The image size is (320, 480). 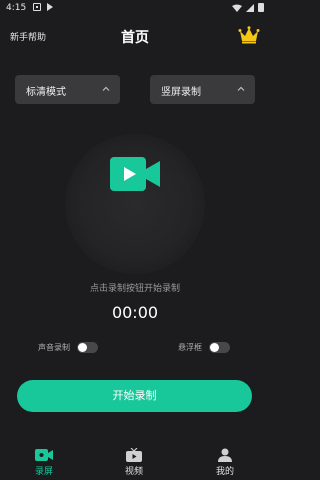 What do you see at coordinates (190, 347) in the screenshot?
I see `floating-toggle-label: 悬浮框` at bounding box center [190, 347].